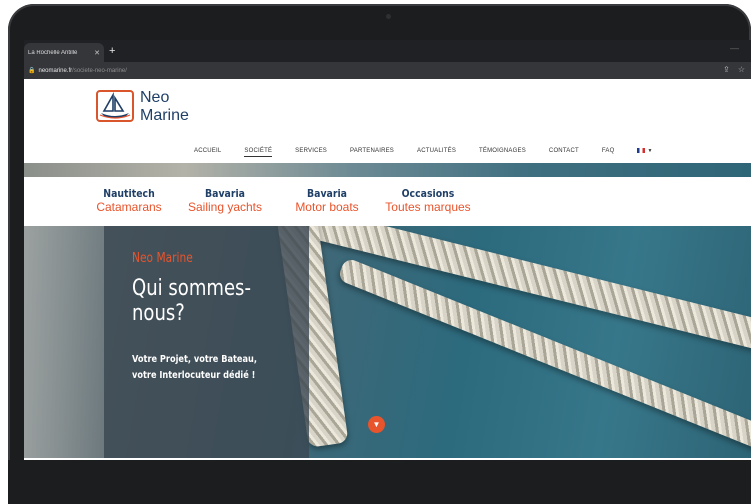 The image size is (751, 504). What do you see at coordinates (155, 97) in the screenshot?
I see `logo-line-1: Neo` at bounding box center [155, 97].